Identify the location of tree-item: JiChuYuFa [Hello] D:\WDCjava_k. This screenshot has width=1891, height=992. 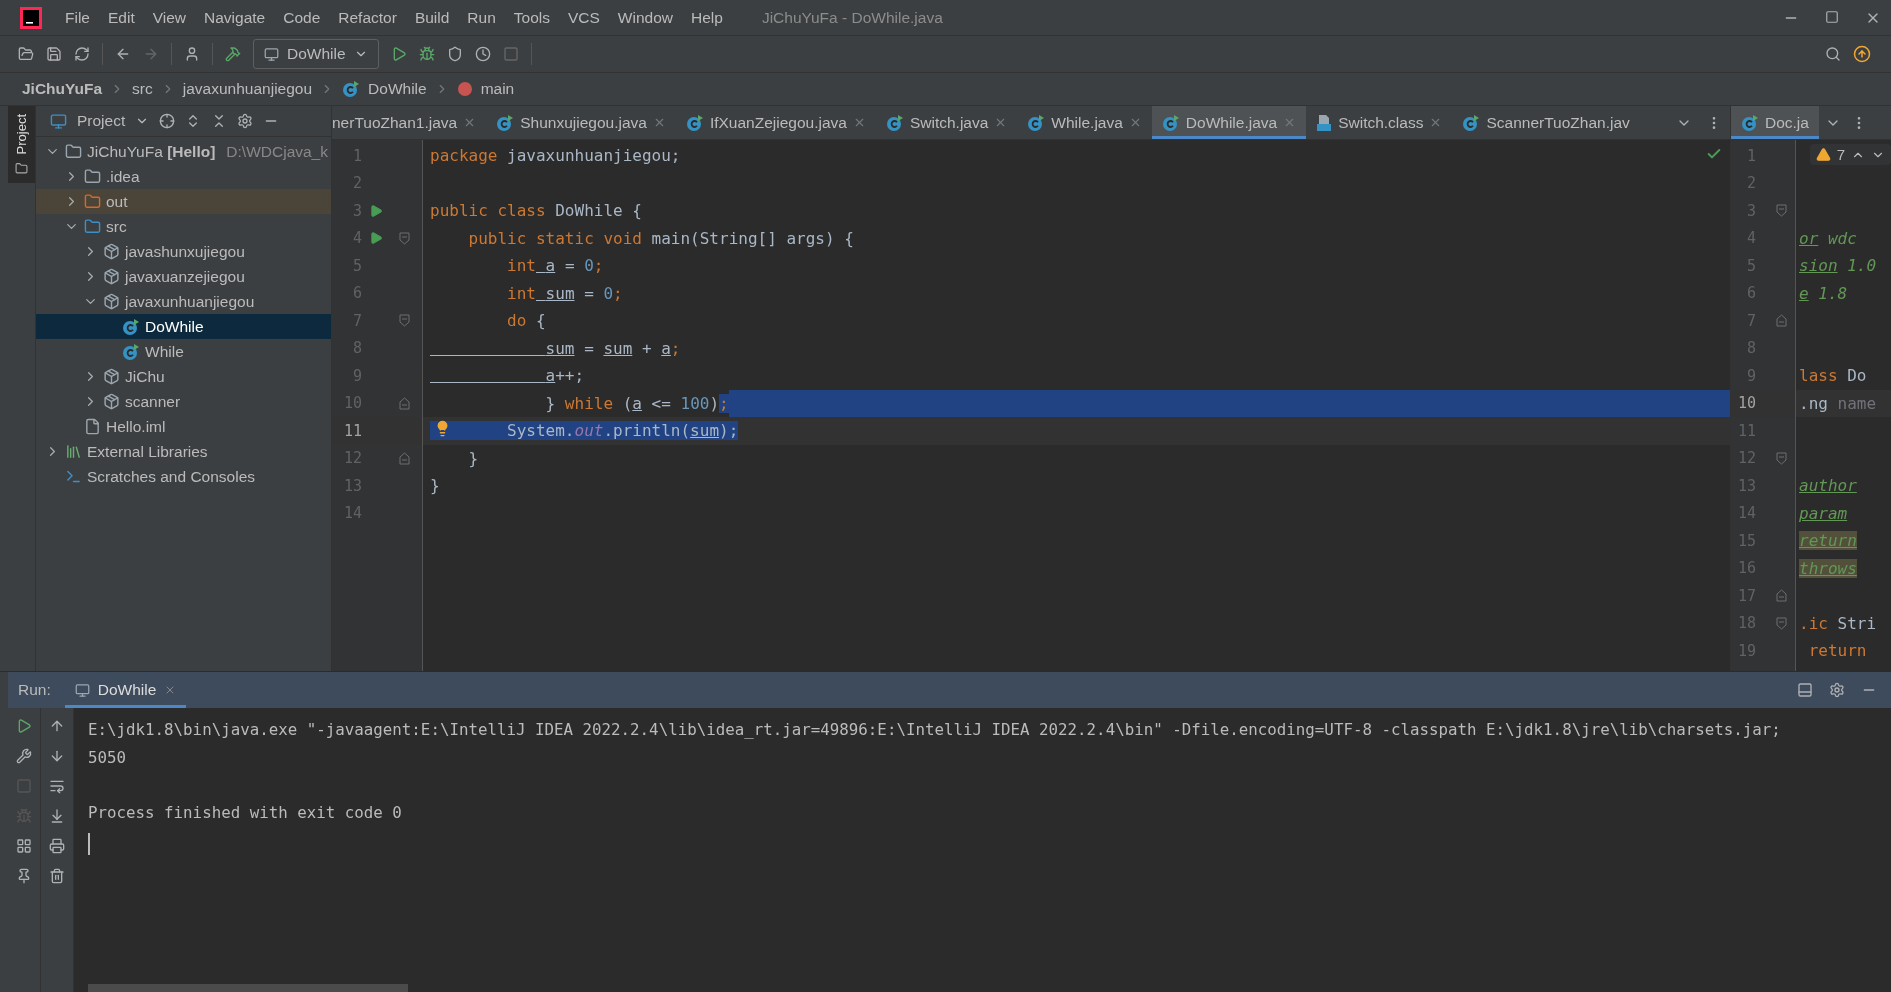
(183, 151).